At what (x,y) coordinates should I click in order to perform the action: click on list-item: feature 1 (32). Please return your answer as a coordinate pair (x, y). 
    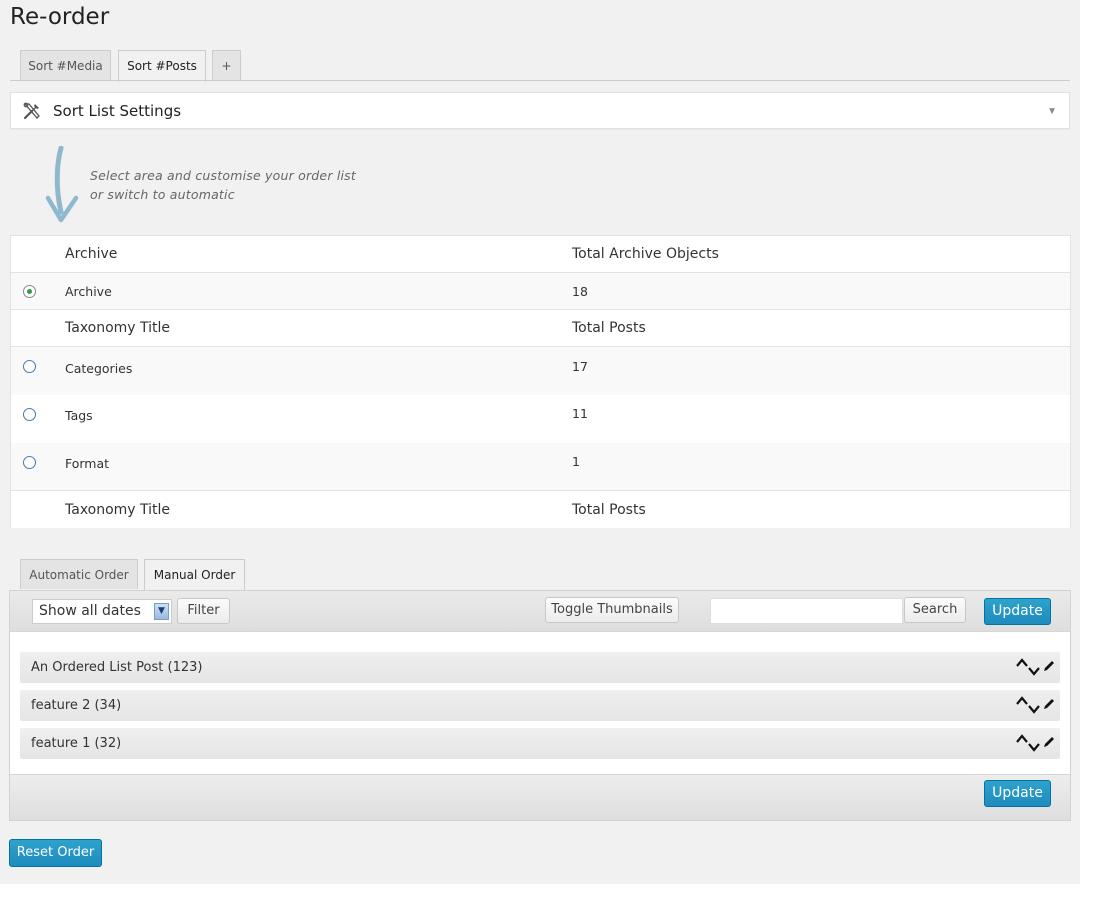
    Looking at the image, I should click on (540, 743).